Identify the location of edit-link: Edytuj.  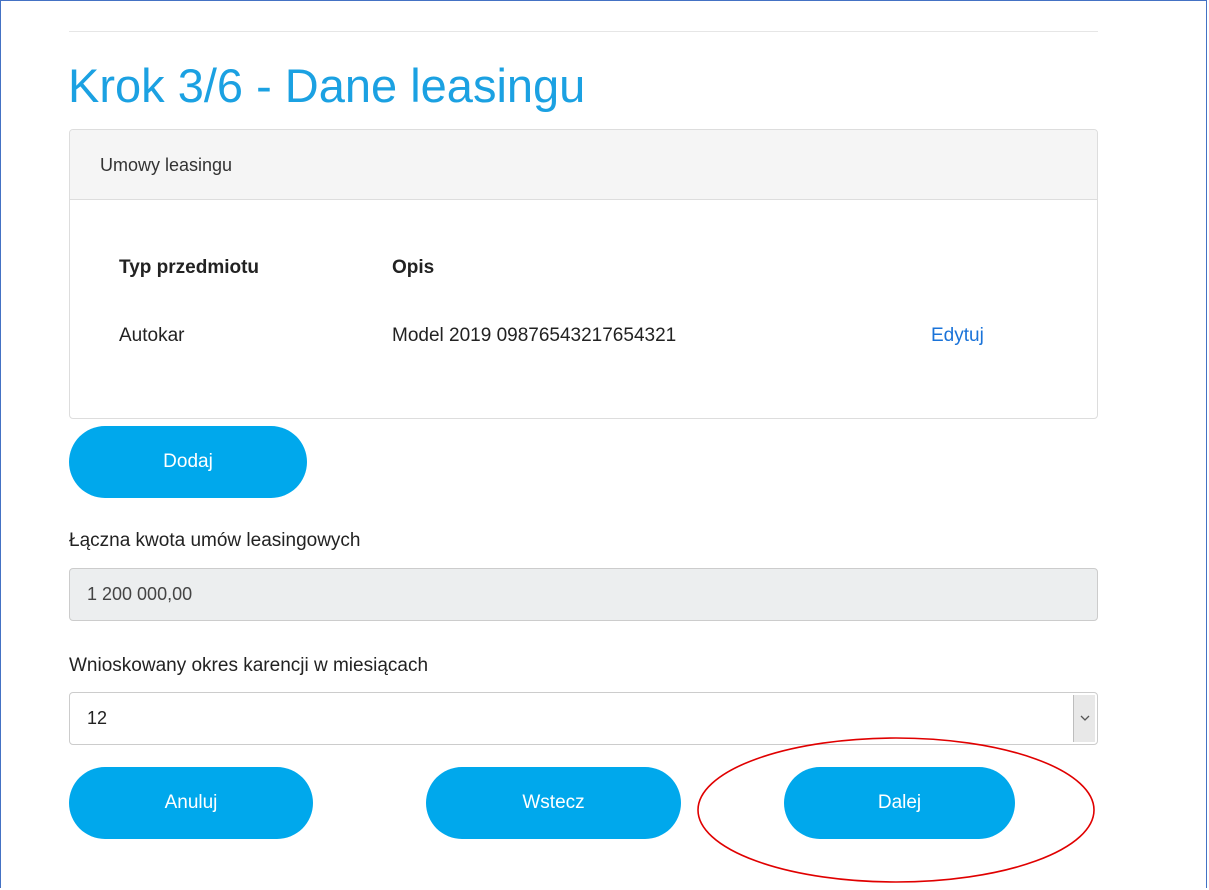
(957, 336).